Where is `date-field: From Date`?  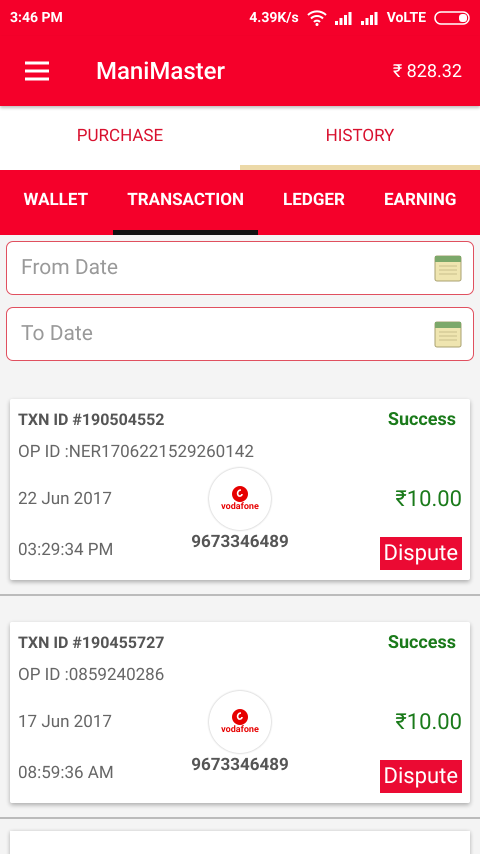
date-field: From Date is located at coordinates (240, 268).